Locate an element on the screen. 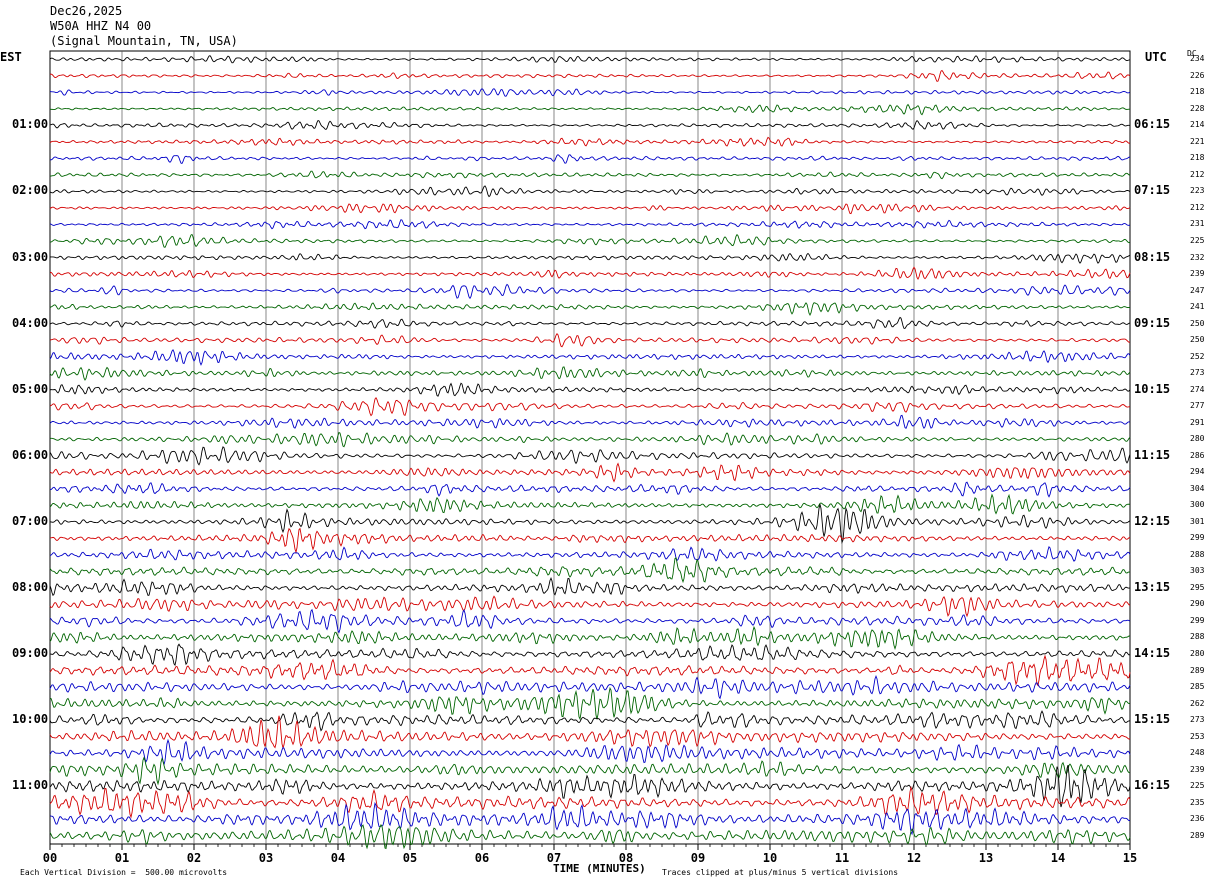  x-tick-label: 02 is located at coordinates (194, 858).